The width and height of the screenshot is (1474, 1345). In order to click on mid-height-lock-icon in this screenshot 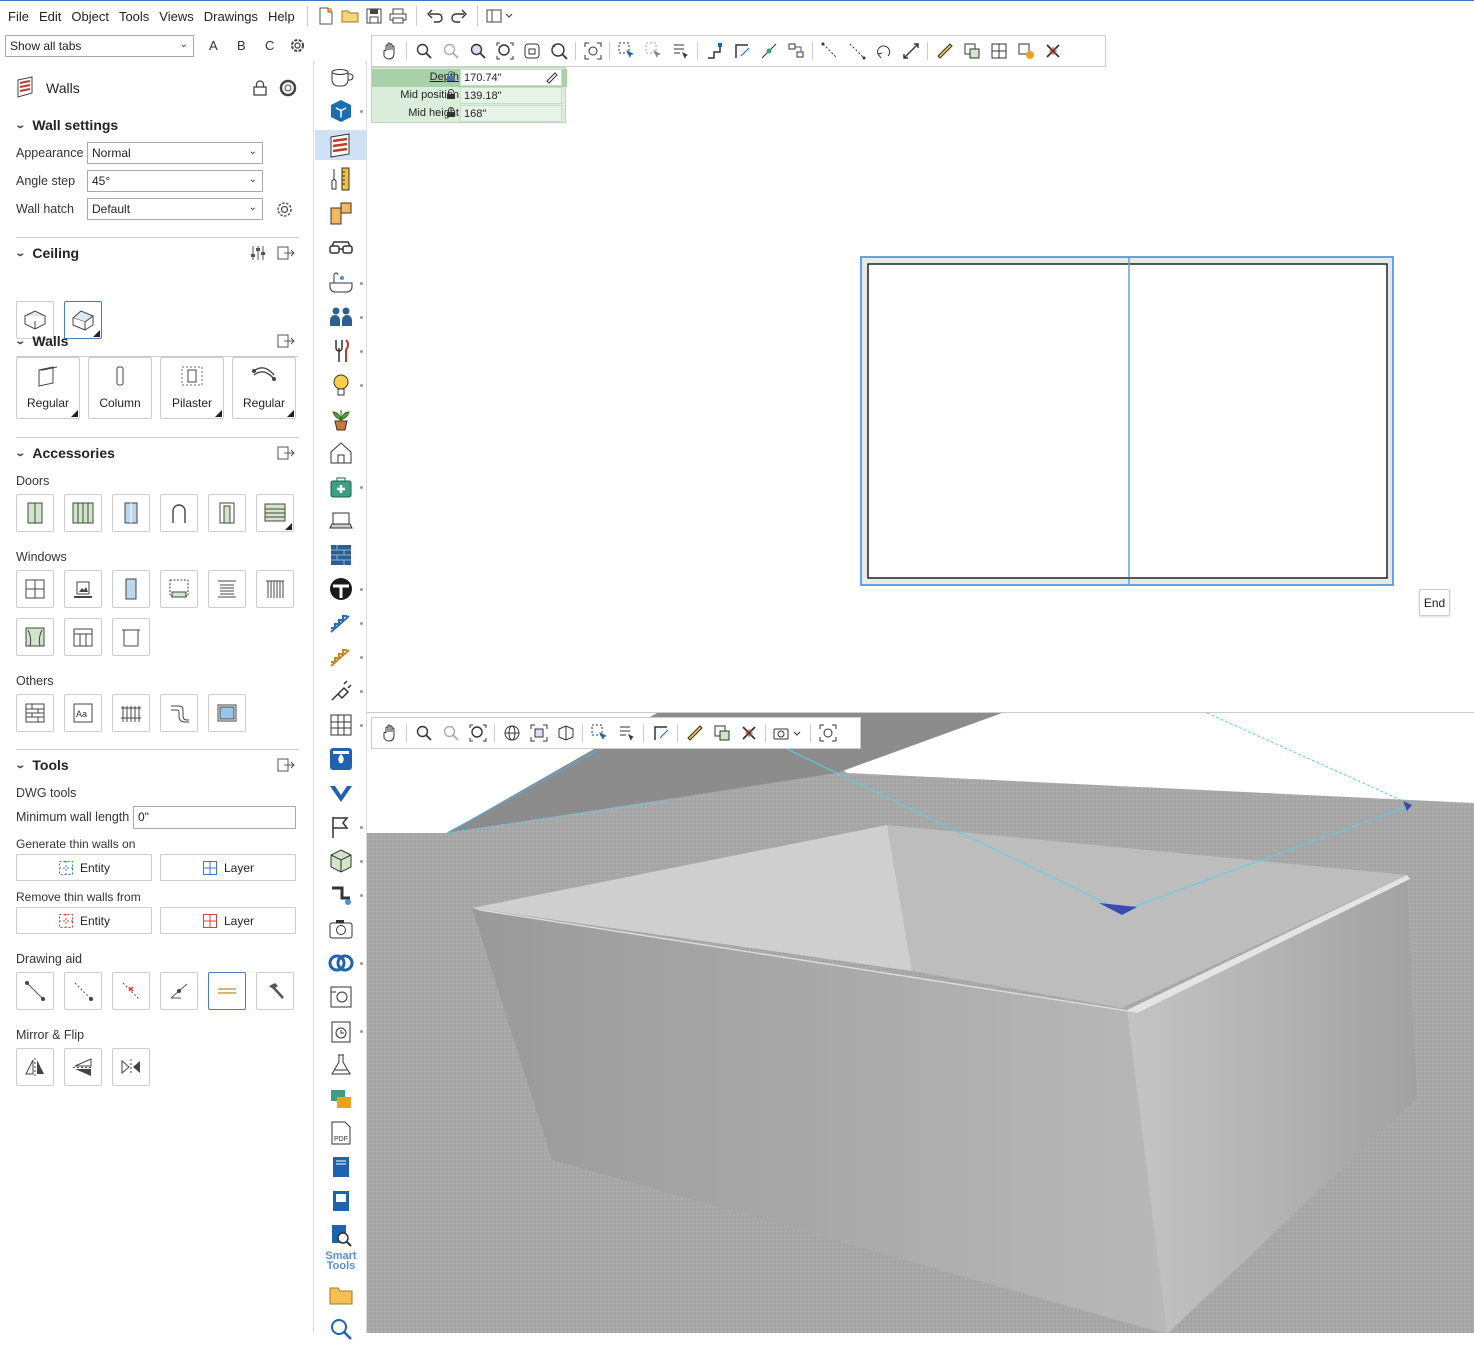, I will do `click(451, 114)`.